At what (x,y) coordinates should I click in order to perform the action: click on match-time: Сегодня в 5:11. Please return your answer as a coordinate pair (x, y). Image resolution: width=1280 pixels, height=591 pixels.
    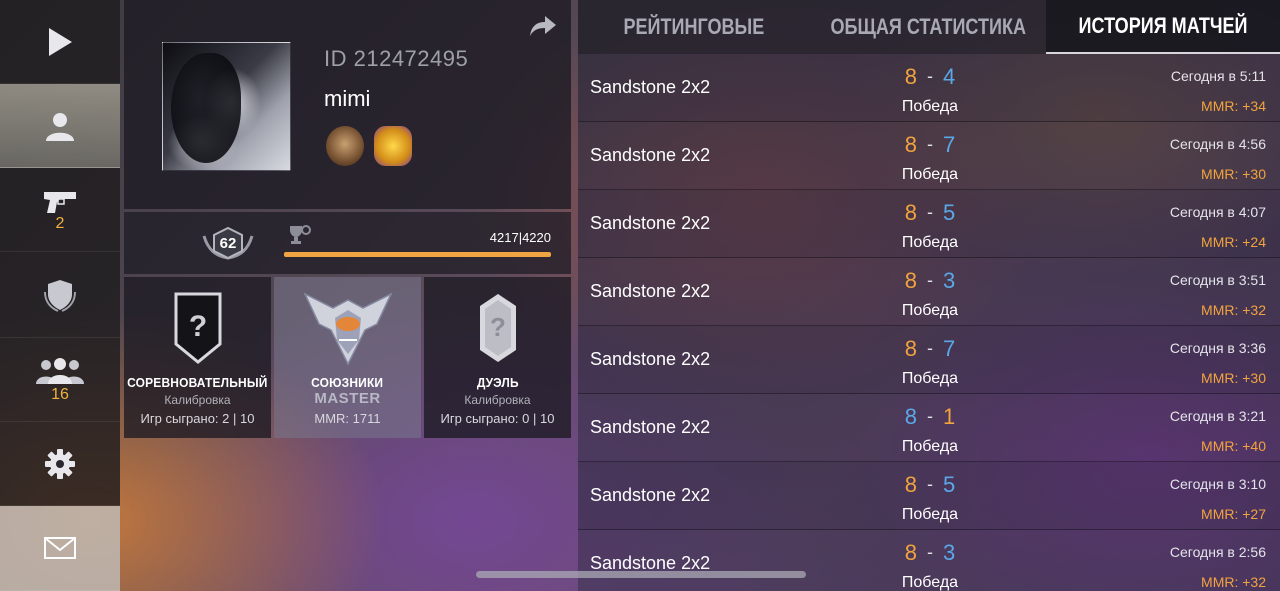
    Looking at the image, I should click on (1218, 76).